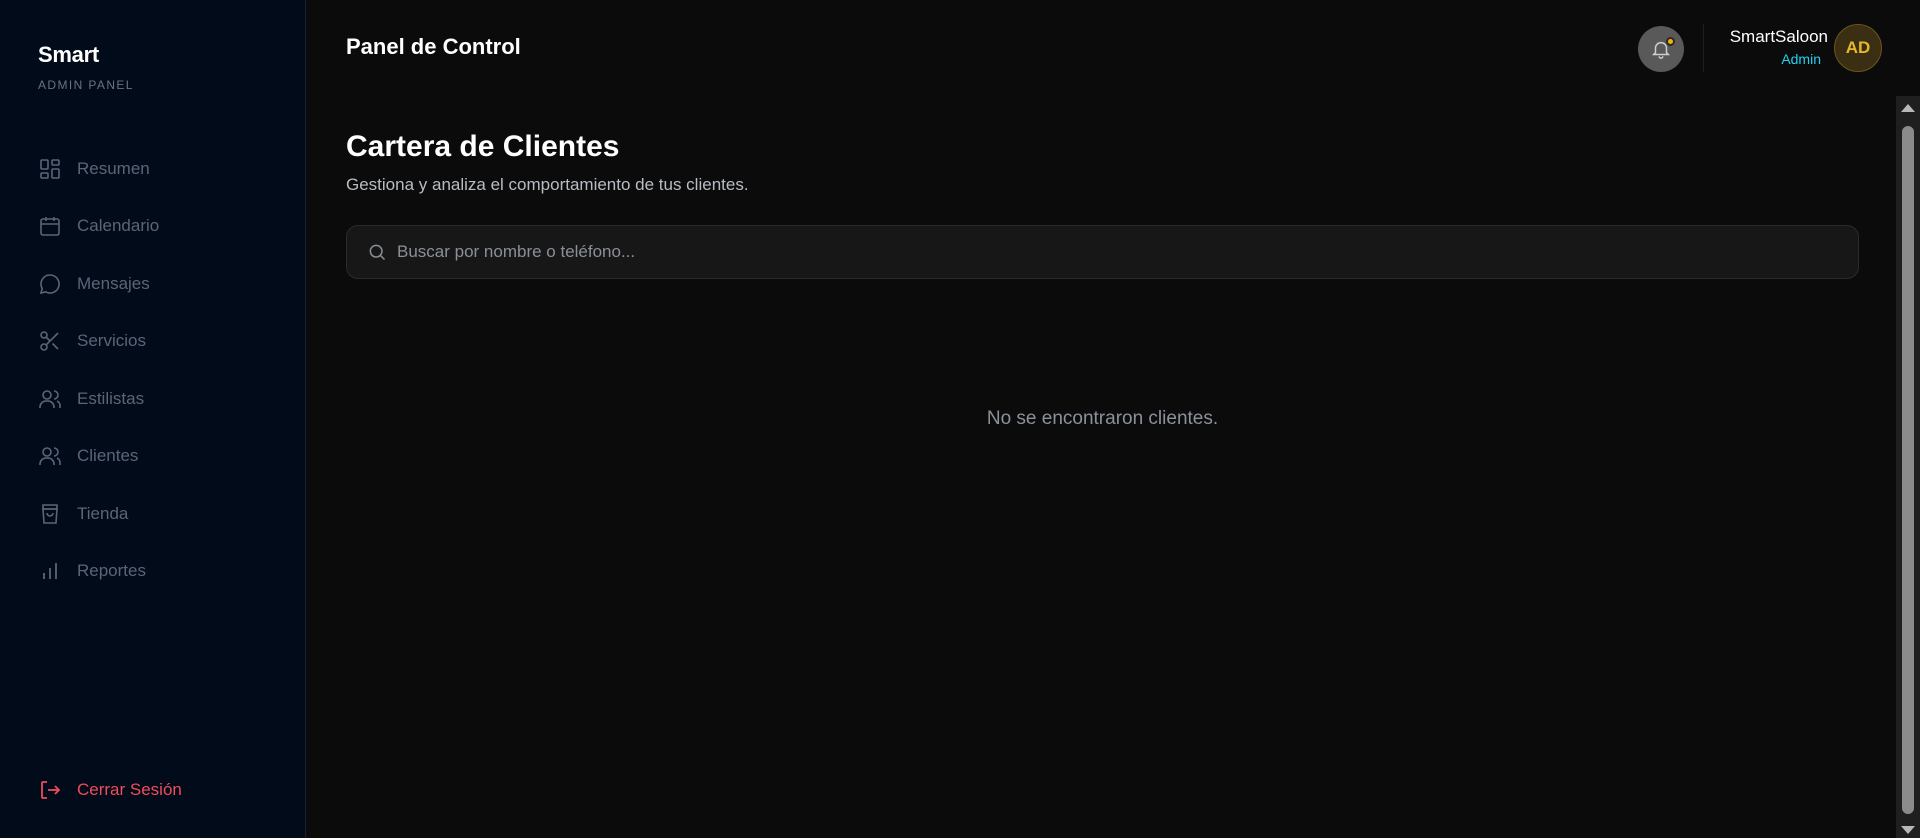 This screenshot has width=1920, height=838. What do you see at coordinates (86, 85) in the screenshot?
I see `brand-subtitle: ADMIN PANEL` at bounding box center [86, 85].